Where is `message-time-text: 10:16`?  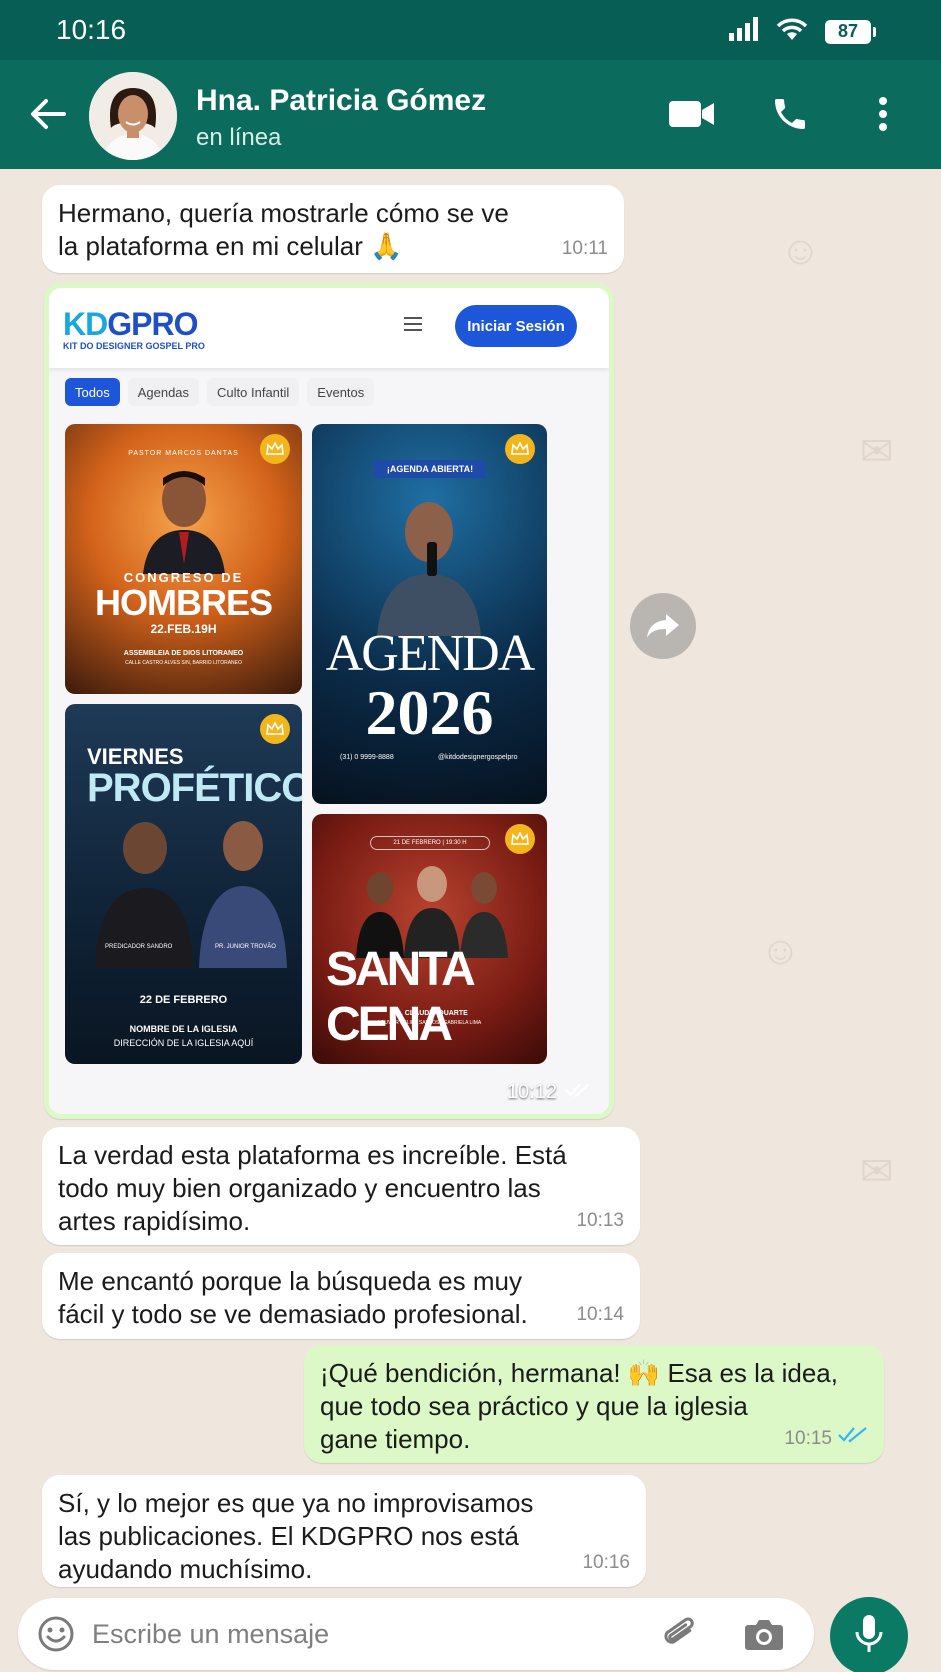 message-time-text: 10:16 is located at coordinates (606, 1562).